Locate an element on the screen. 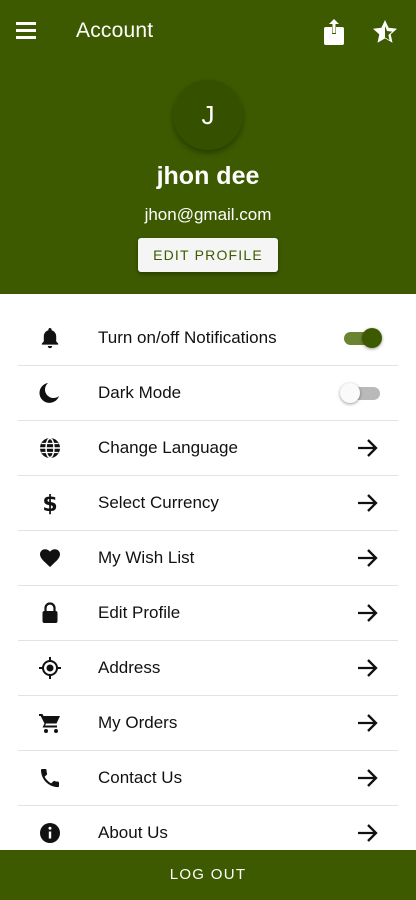 Image resolution: width=416 pixels, height=900 pixels. contact-us-label: Contact Us is located at coordinates (140, 777).